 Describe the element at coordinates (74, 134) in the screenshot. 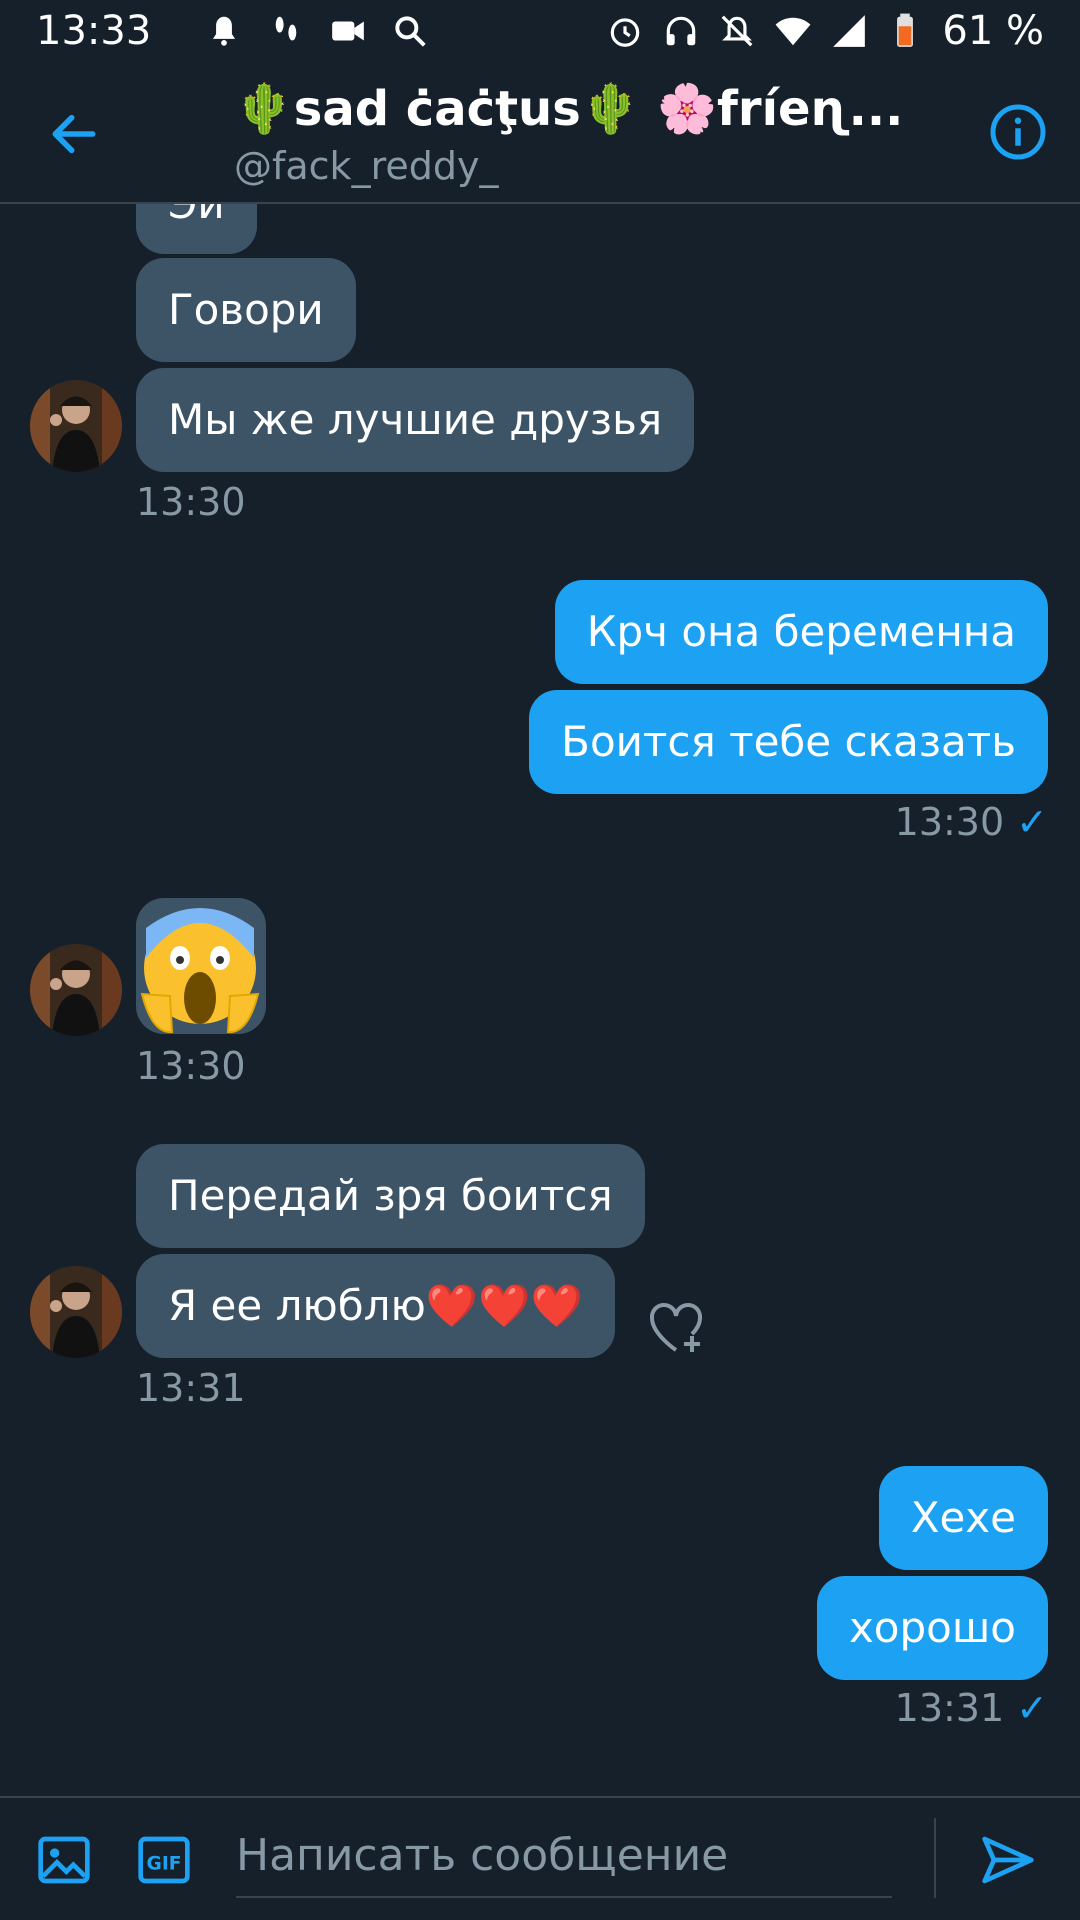

I see `back-arrow-icon` at that location.